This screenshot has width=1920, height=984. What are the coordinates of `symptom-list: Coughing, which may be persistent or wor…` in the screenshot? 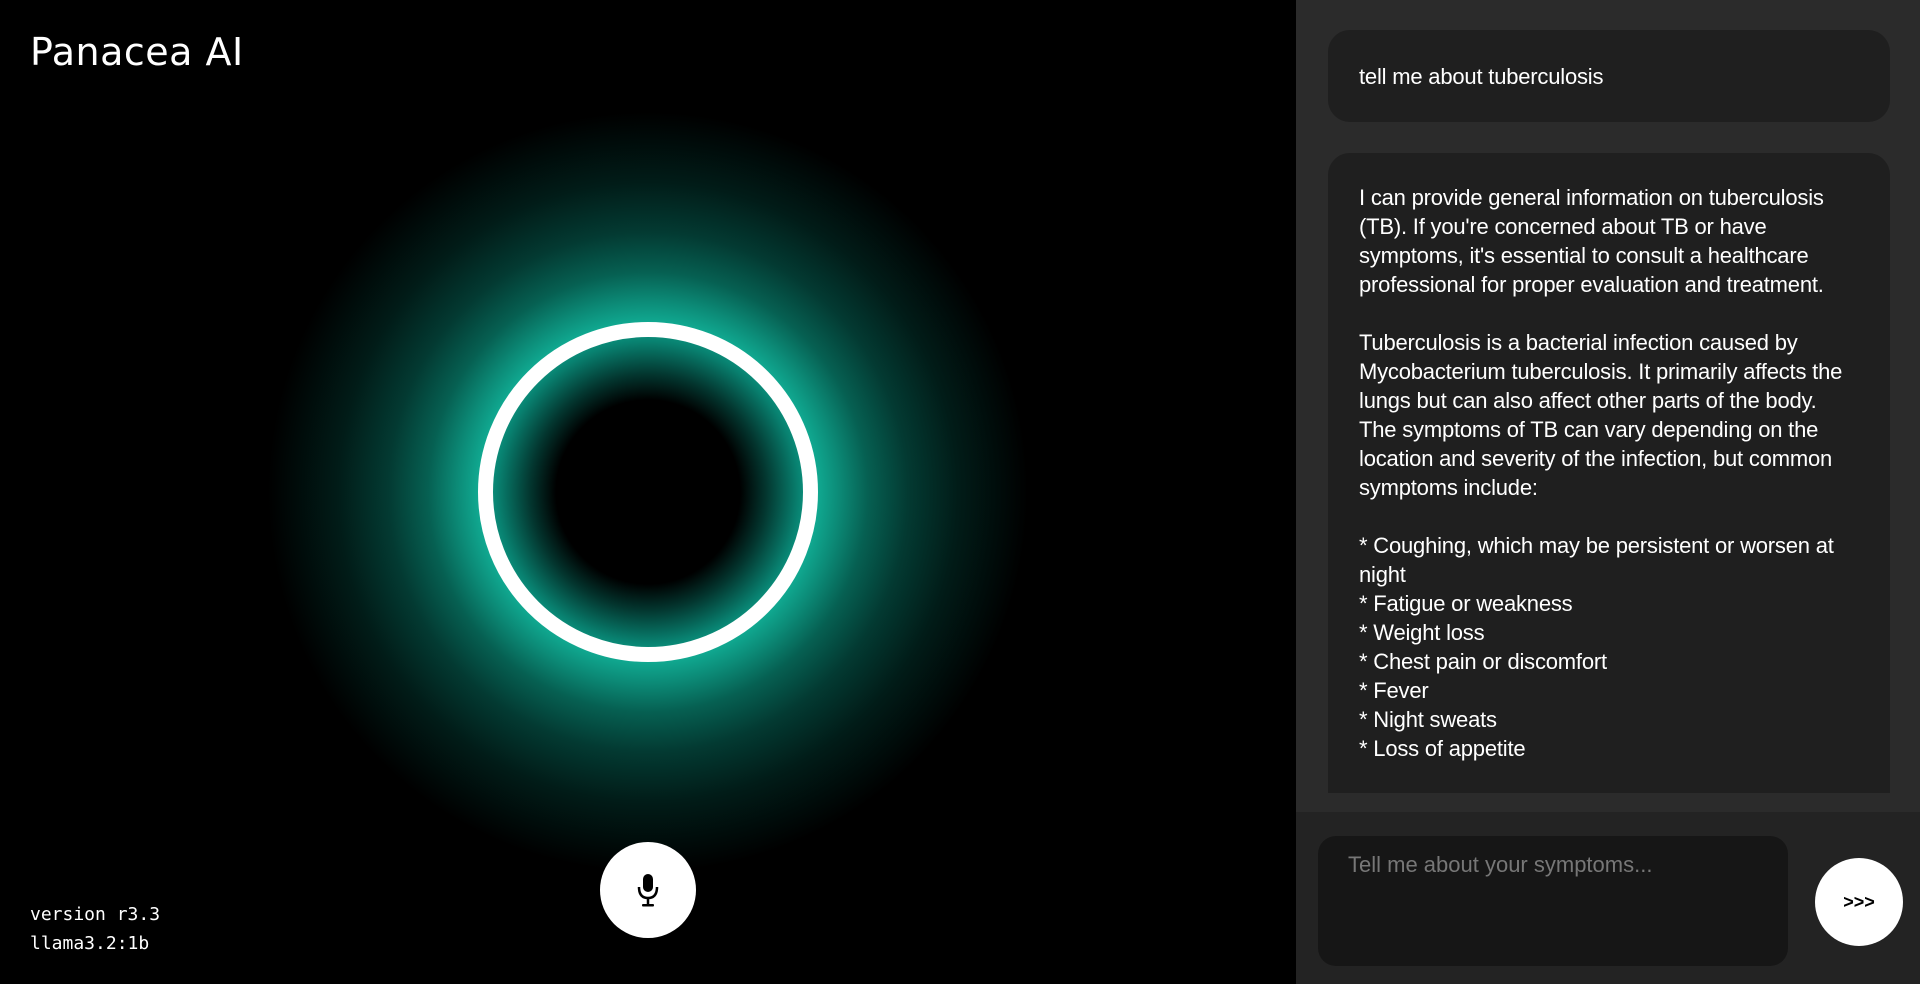 It's located at (1609, 647).